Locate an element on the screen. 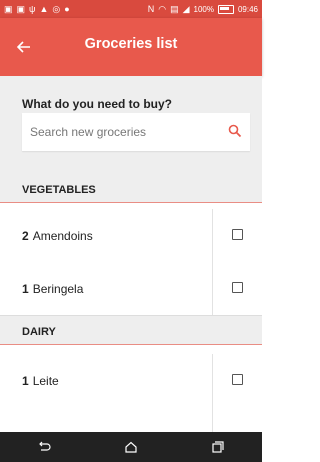  sim-icon: ▤ is located at coordinates (174, 8).